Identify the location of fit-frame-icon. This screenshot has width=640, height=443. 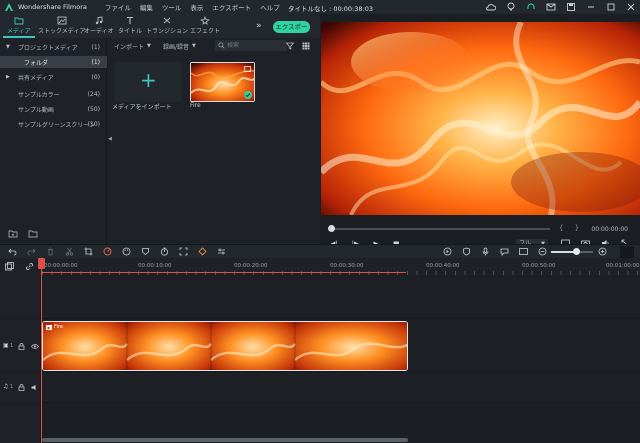
(183, 251).